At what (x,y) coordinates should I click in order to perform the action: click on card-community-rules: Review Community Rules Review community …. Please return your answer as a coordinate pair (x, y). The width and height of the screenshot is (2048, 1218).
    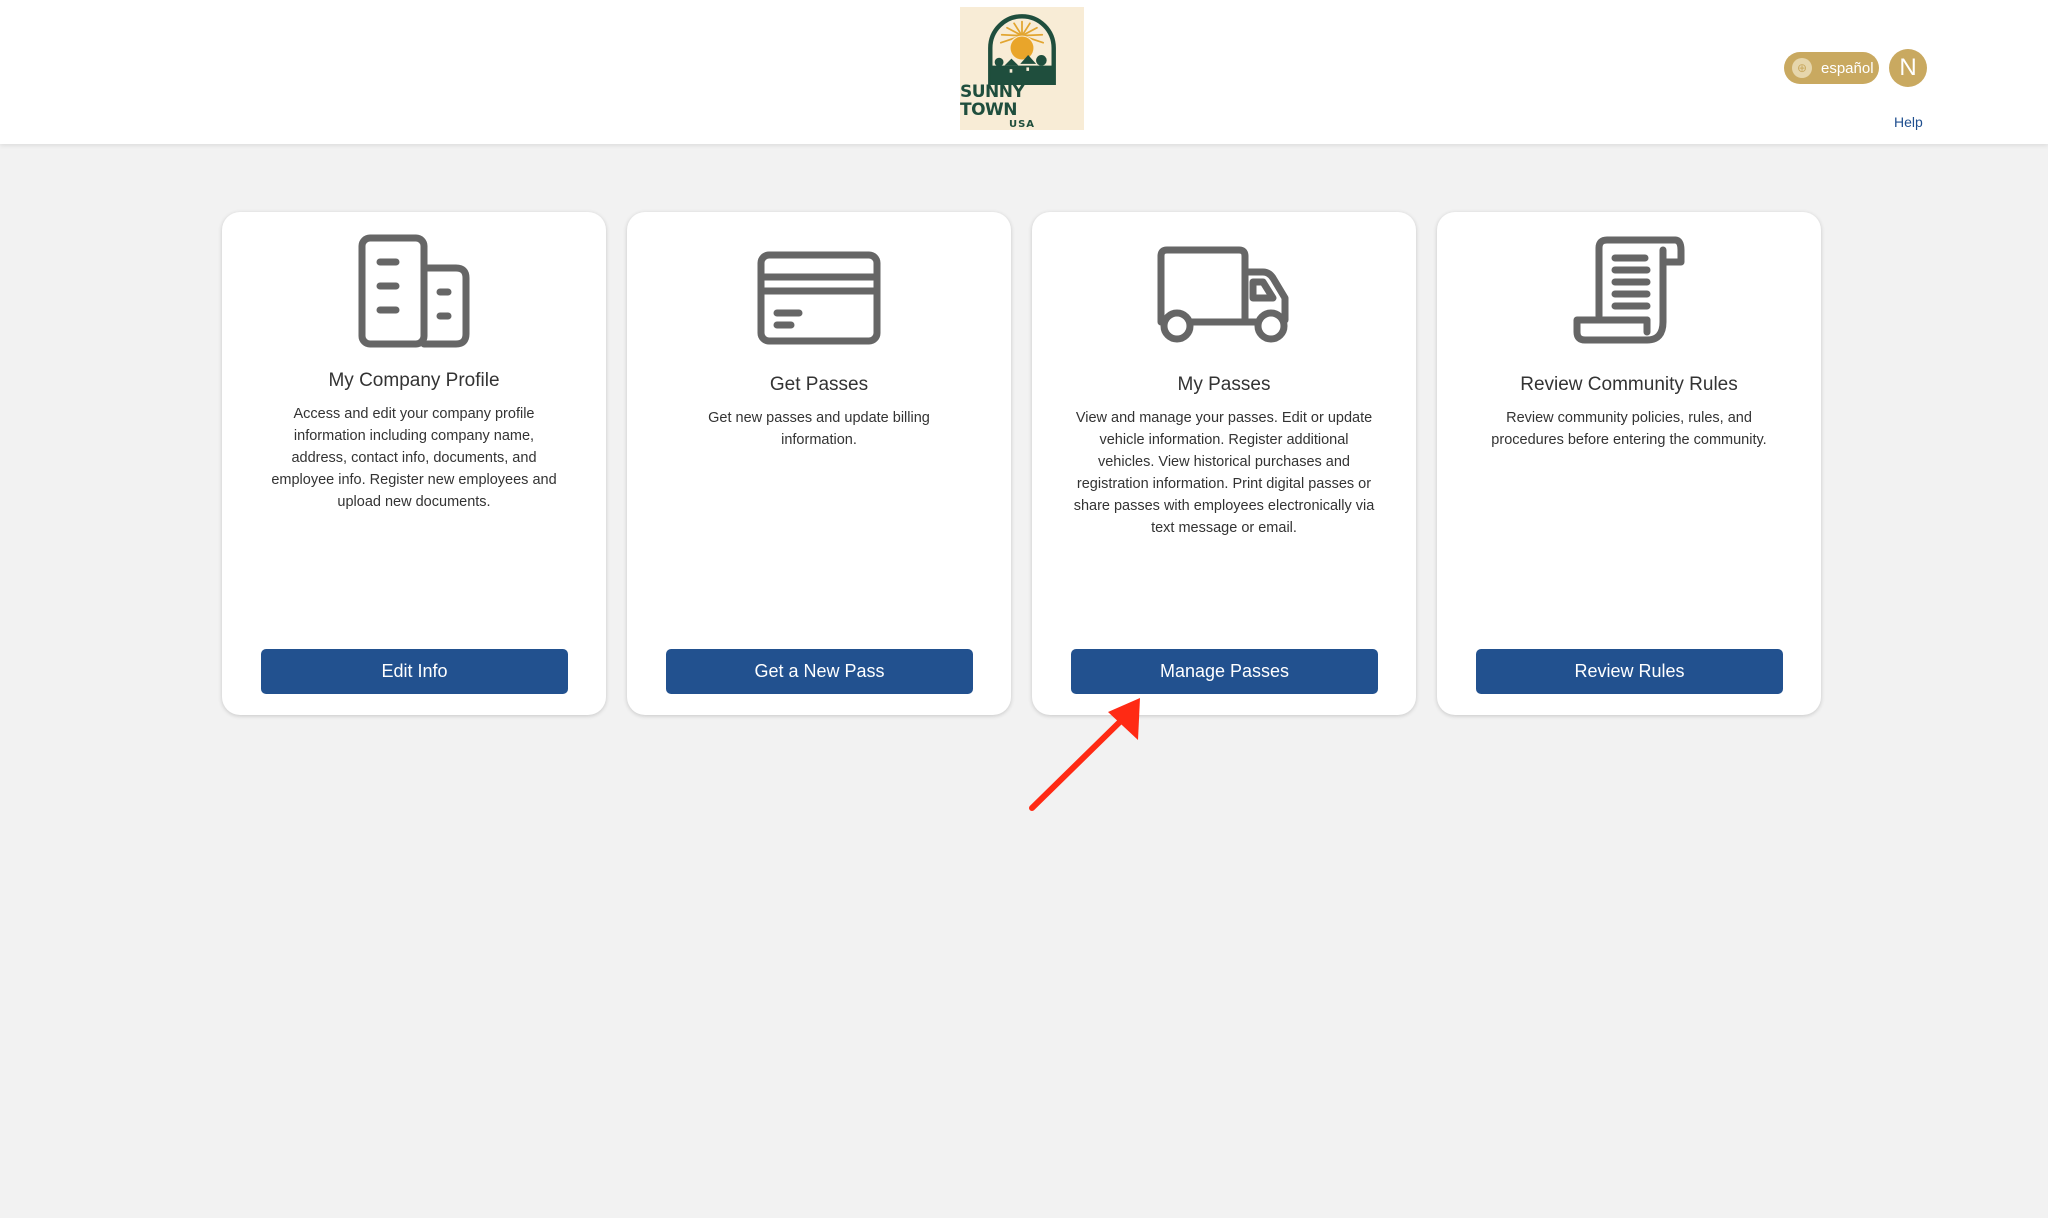
    Looking at the image, I should click on (1629, 463).